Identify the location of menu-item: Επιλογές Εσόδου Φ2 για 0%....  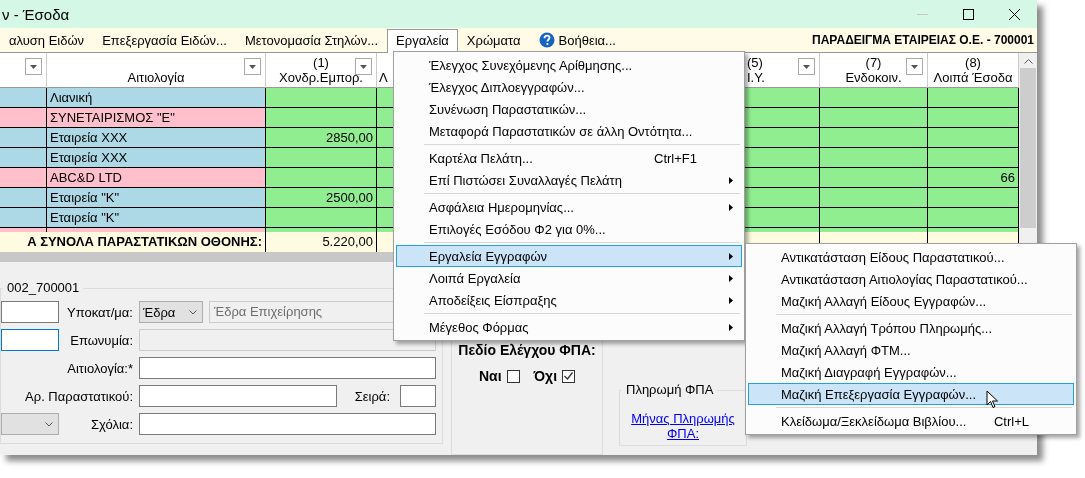
(569, 229).